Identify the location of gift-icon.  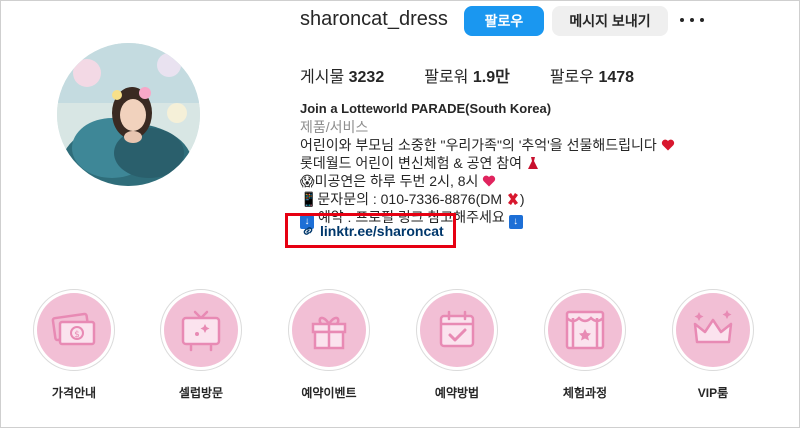
(329, 333).